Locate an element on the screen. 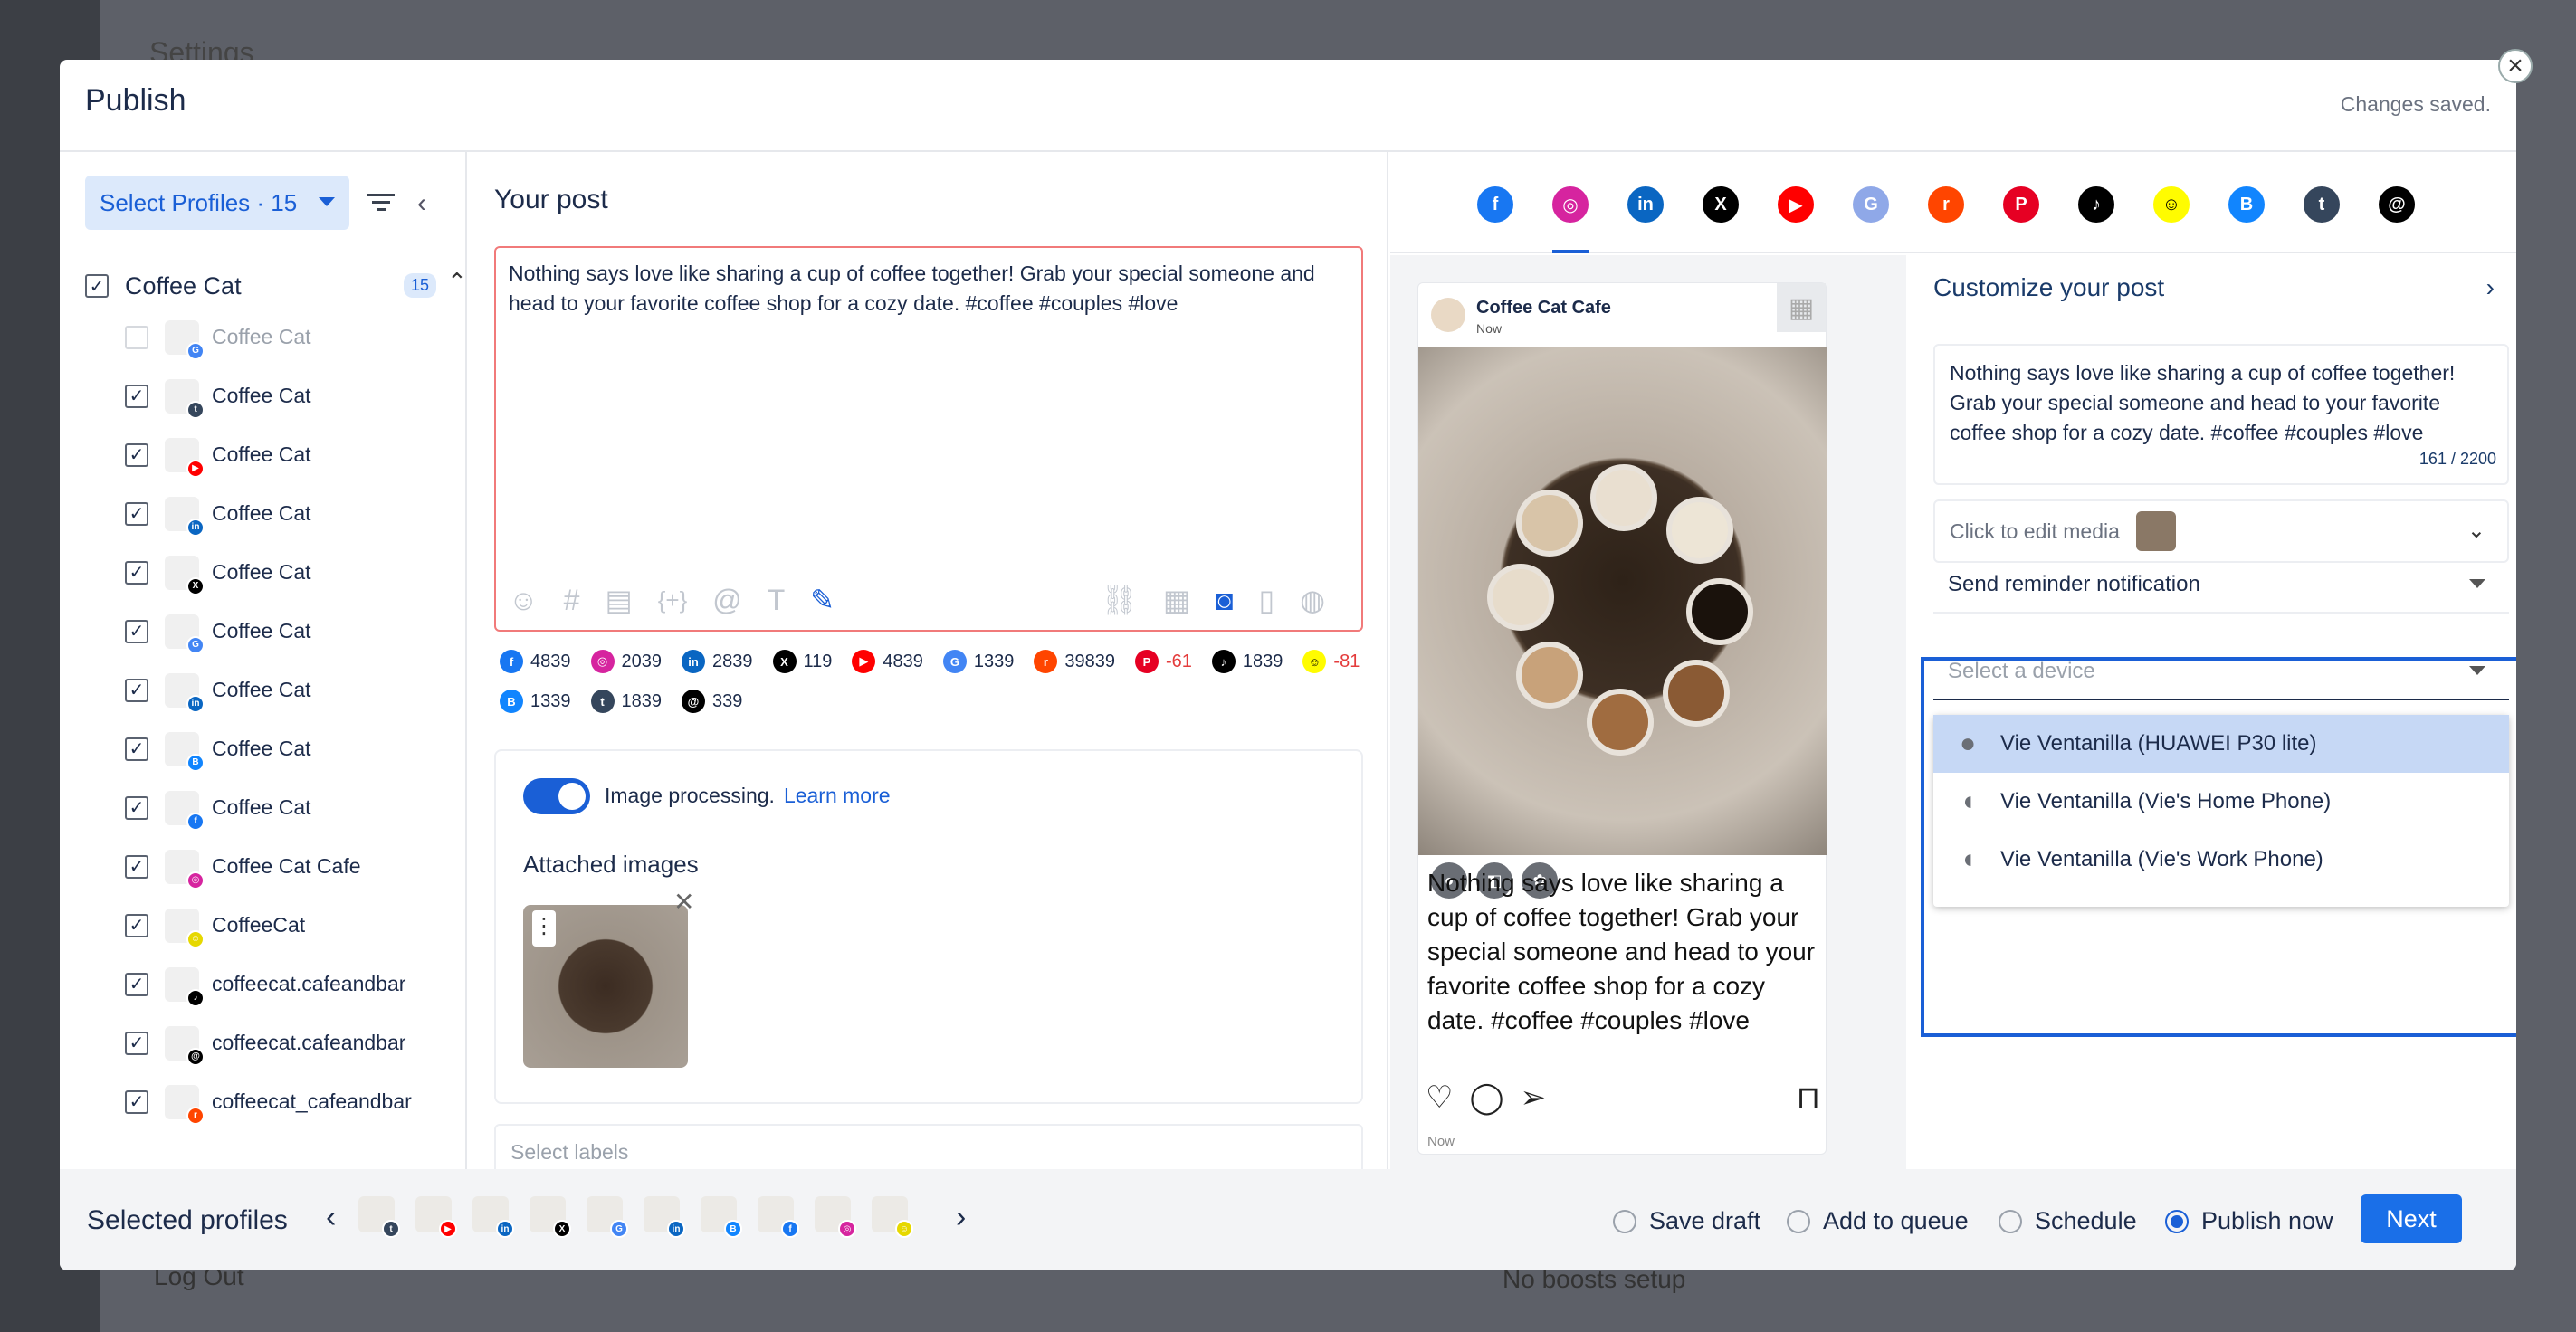 The image size is (2576, 1332). selected-profile-avatar: ▶ is located at coordinates (436, 1217).